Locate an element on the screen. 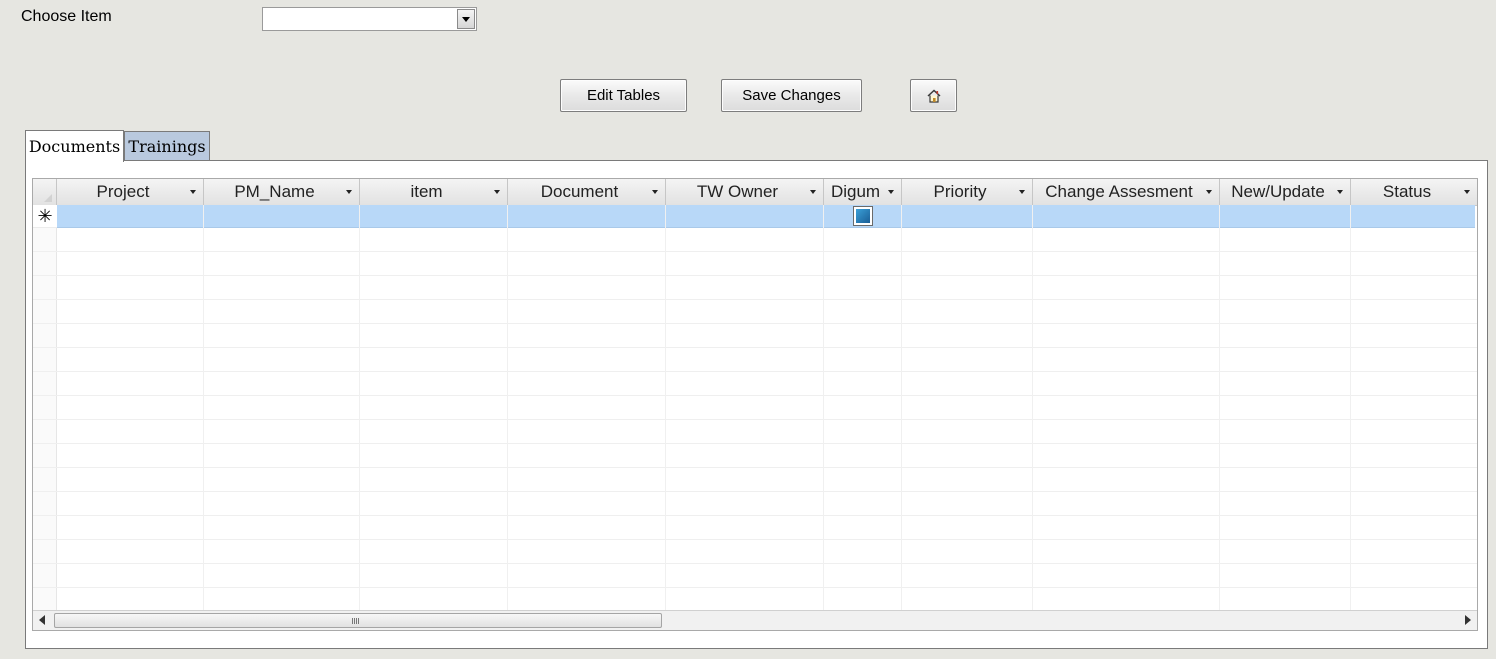  scroll-right-icon is located at coordinates (1467, 620).